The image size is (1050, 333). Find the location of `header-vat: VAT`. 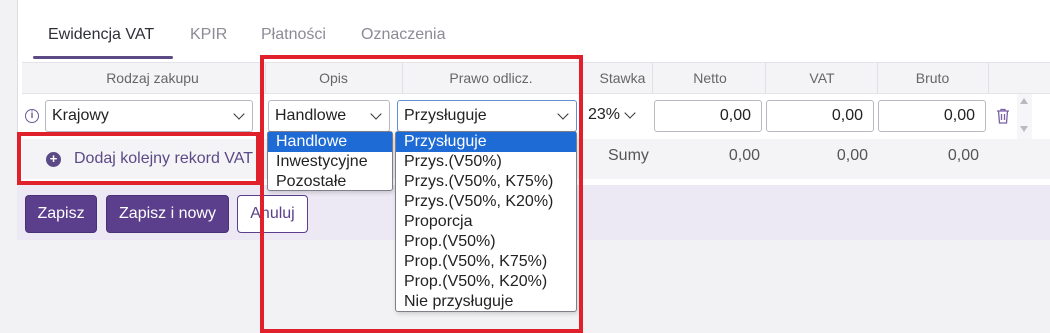

header-vat: VAT is located at coordinates (822, 78).